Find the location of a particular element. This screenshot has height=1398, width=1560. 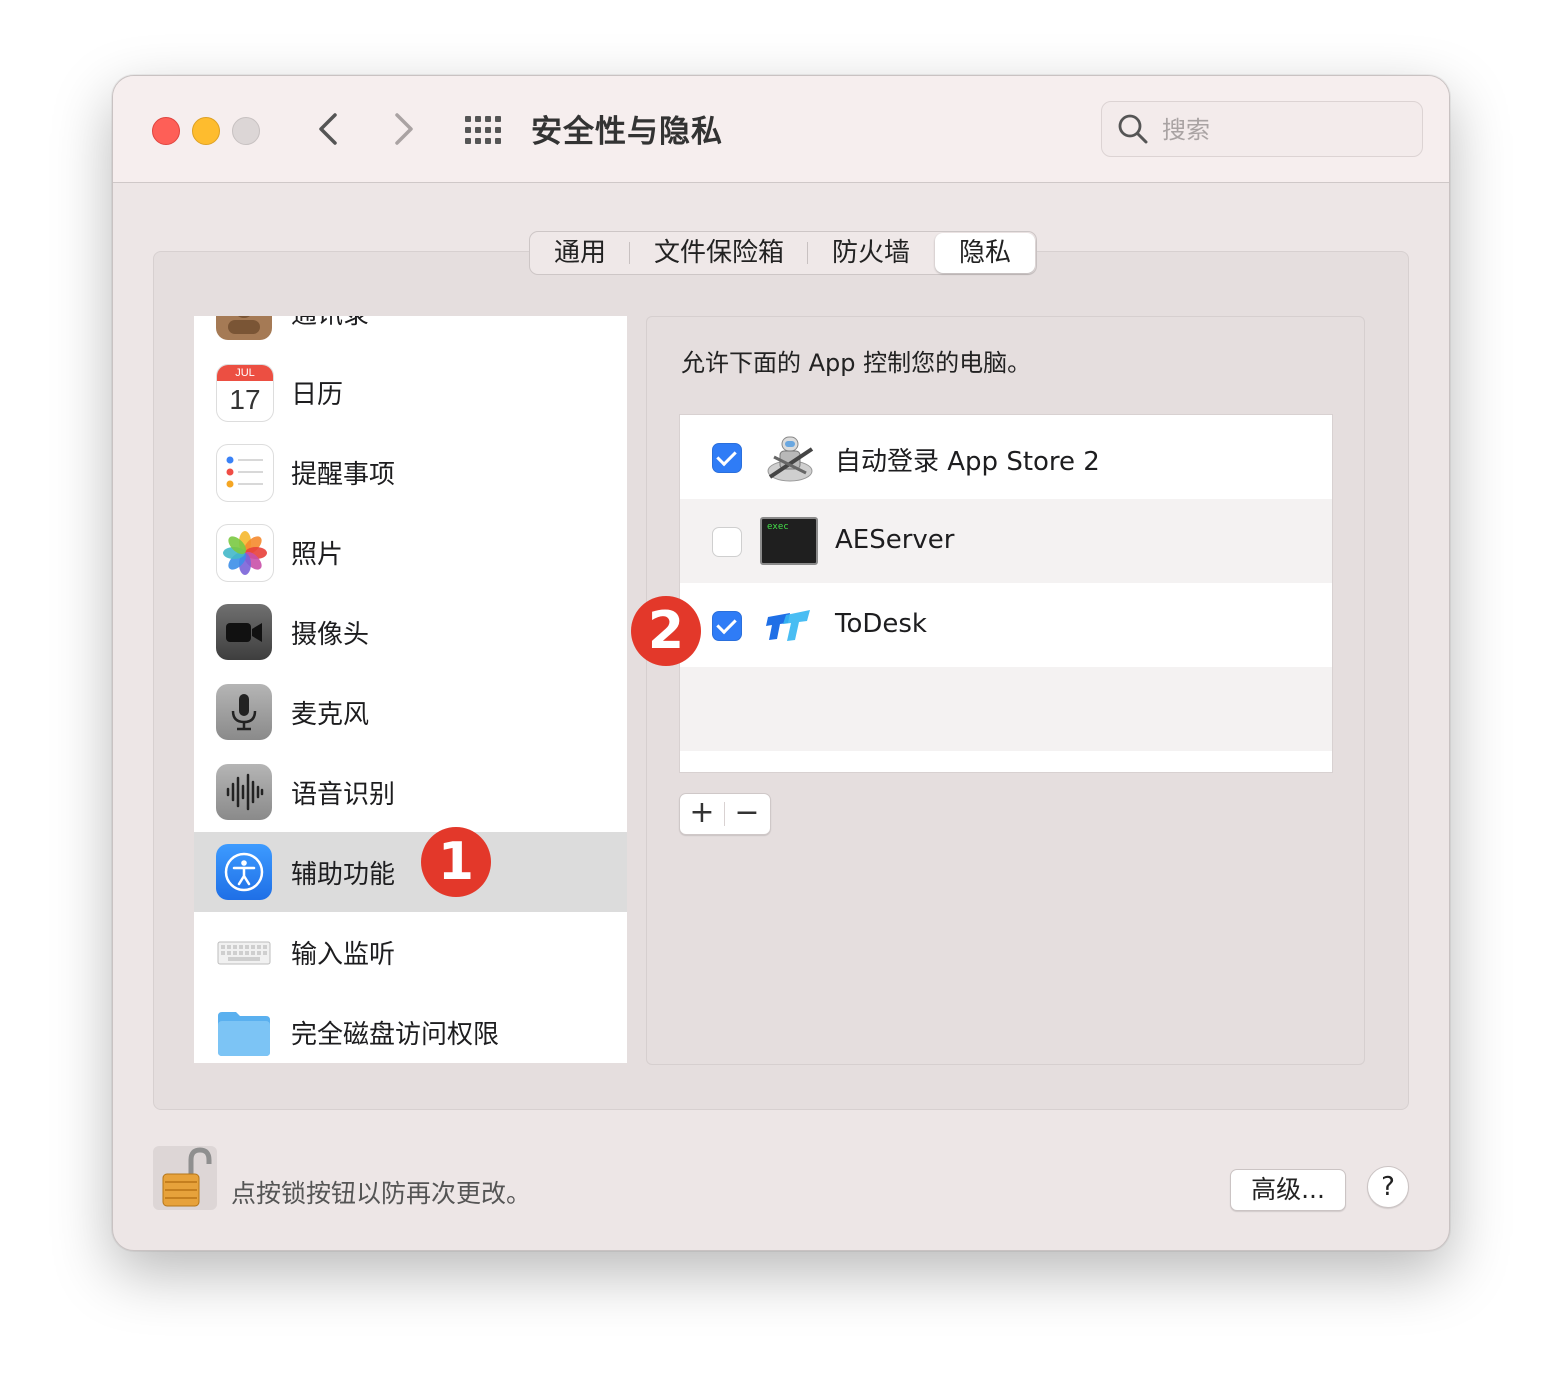

speech-recognition-icon is located at coordinates (244, 792).